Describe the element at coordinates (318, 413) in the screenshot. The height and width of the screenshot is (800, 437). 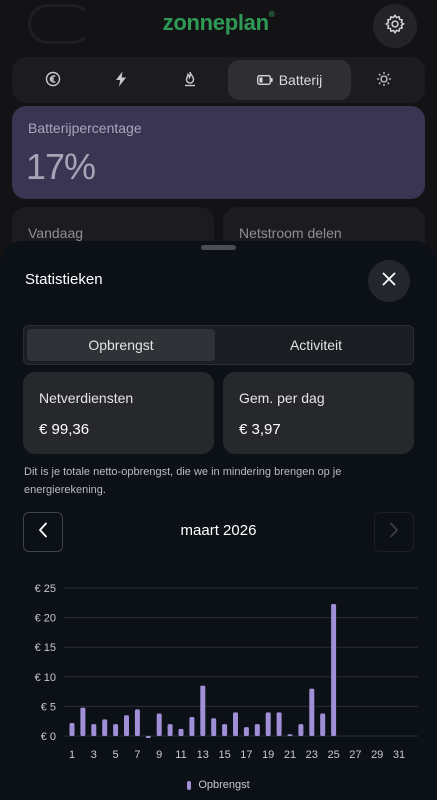
I see `stat-card-gem-per-dag: Gem. per dag € 3,97` at that location.